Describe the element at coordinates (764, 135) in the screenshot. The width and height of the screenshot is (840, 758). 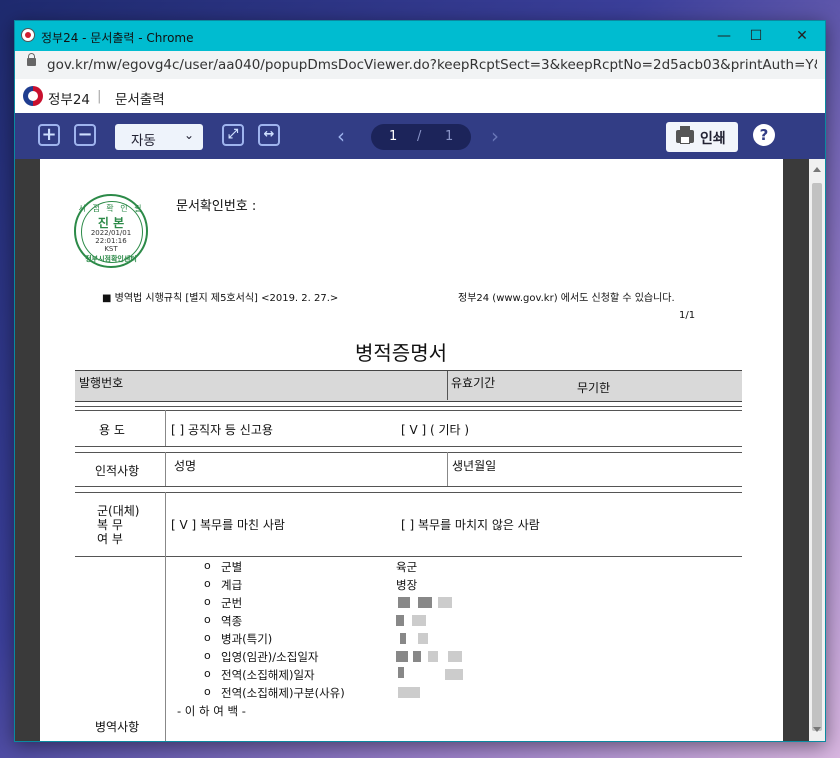
I see `help-button: ?` at that location.